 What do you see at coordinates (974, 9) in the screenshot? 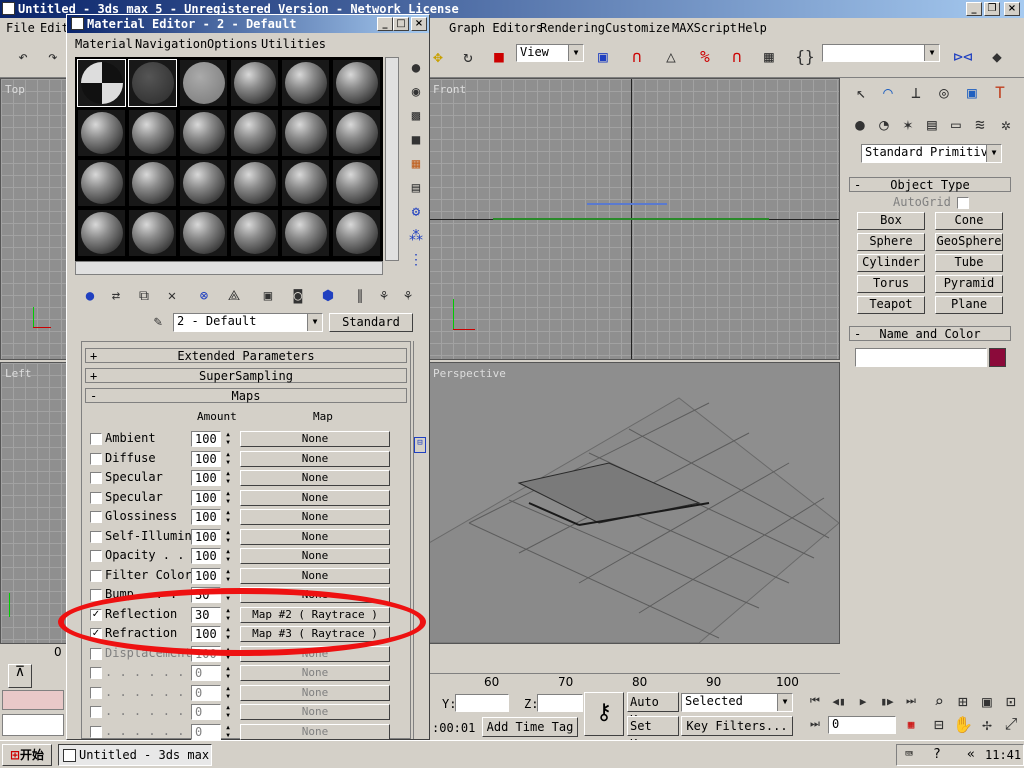
I see `minimize-button: _` at bounding box center [974, 9].